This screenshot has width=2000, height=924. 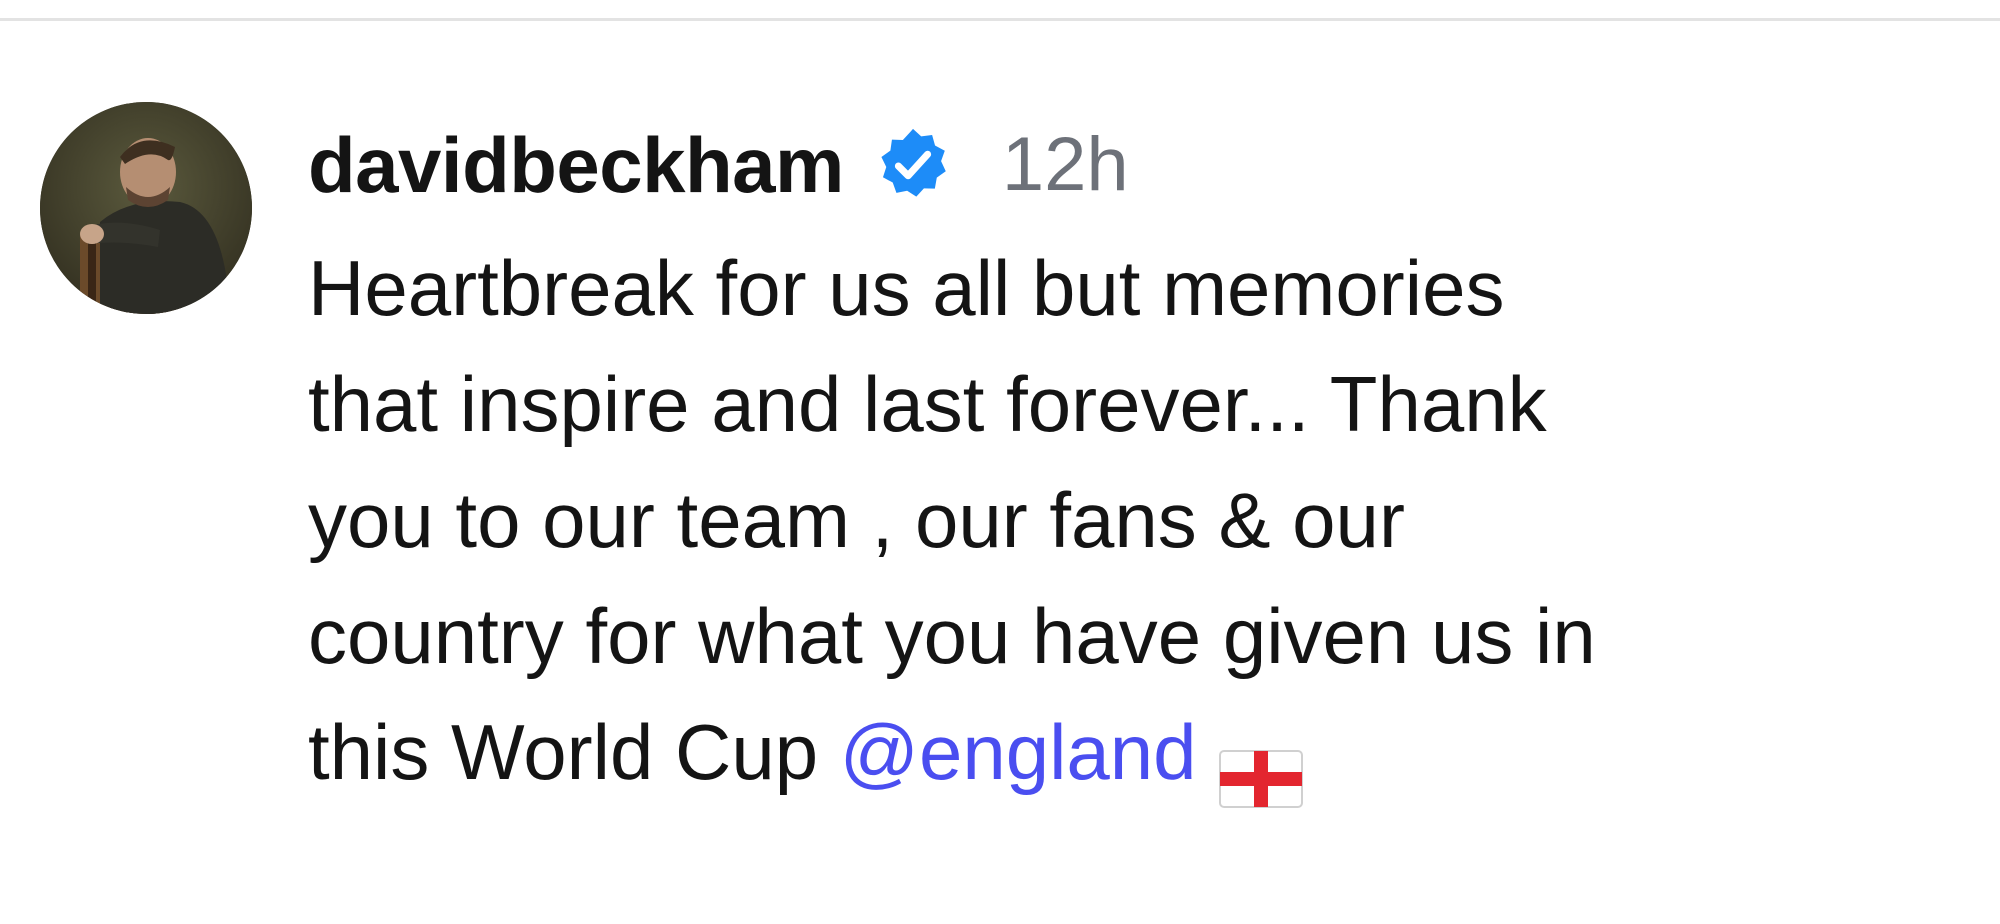 I want to click on username-link: davidbeckham, so click(x=576, y=165).